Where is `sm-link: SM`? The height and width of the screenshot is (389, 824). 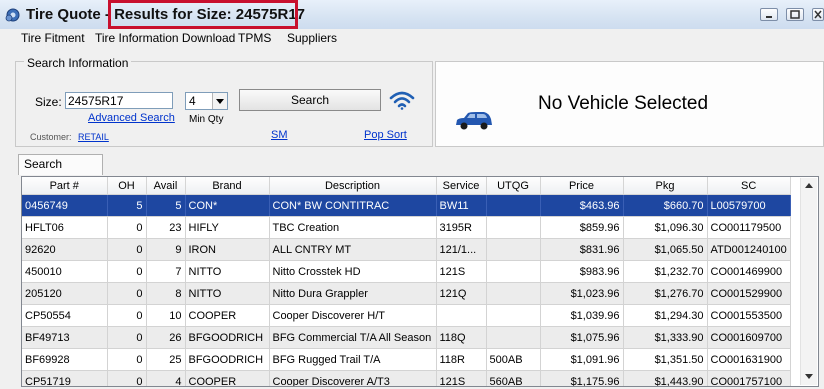
sm-link: SM is located at coordinates (279, 135).